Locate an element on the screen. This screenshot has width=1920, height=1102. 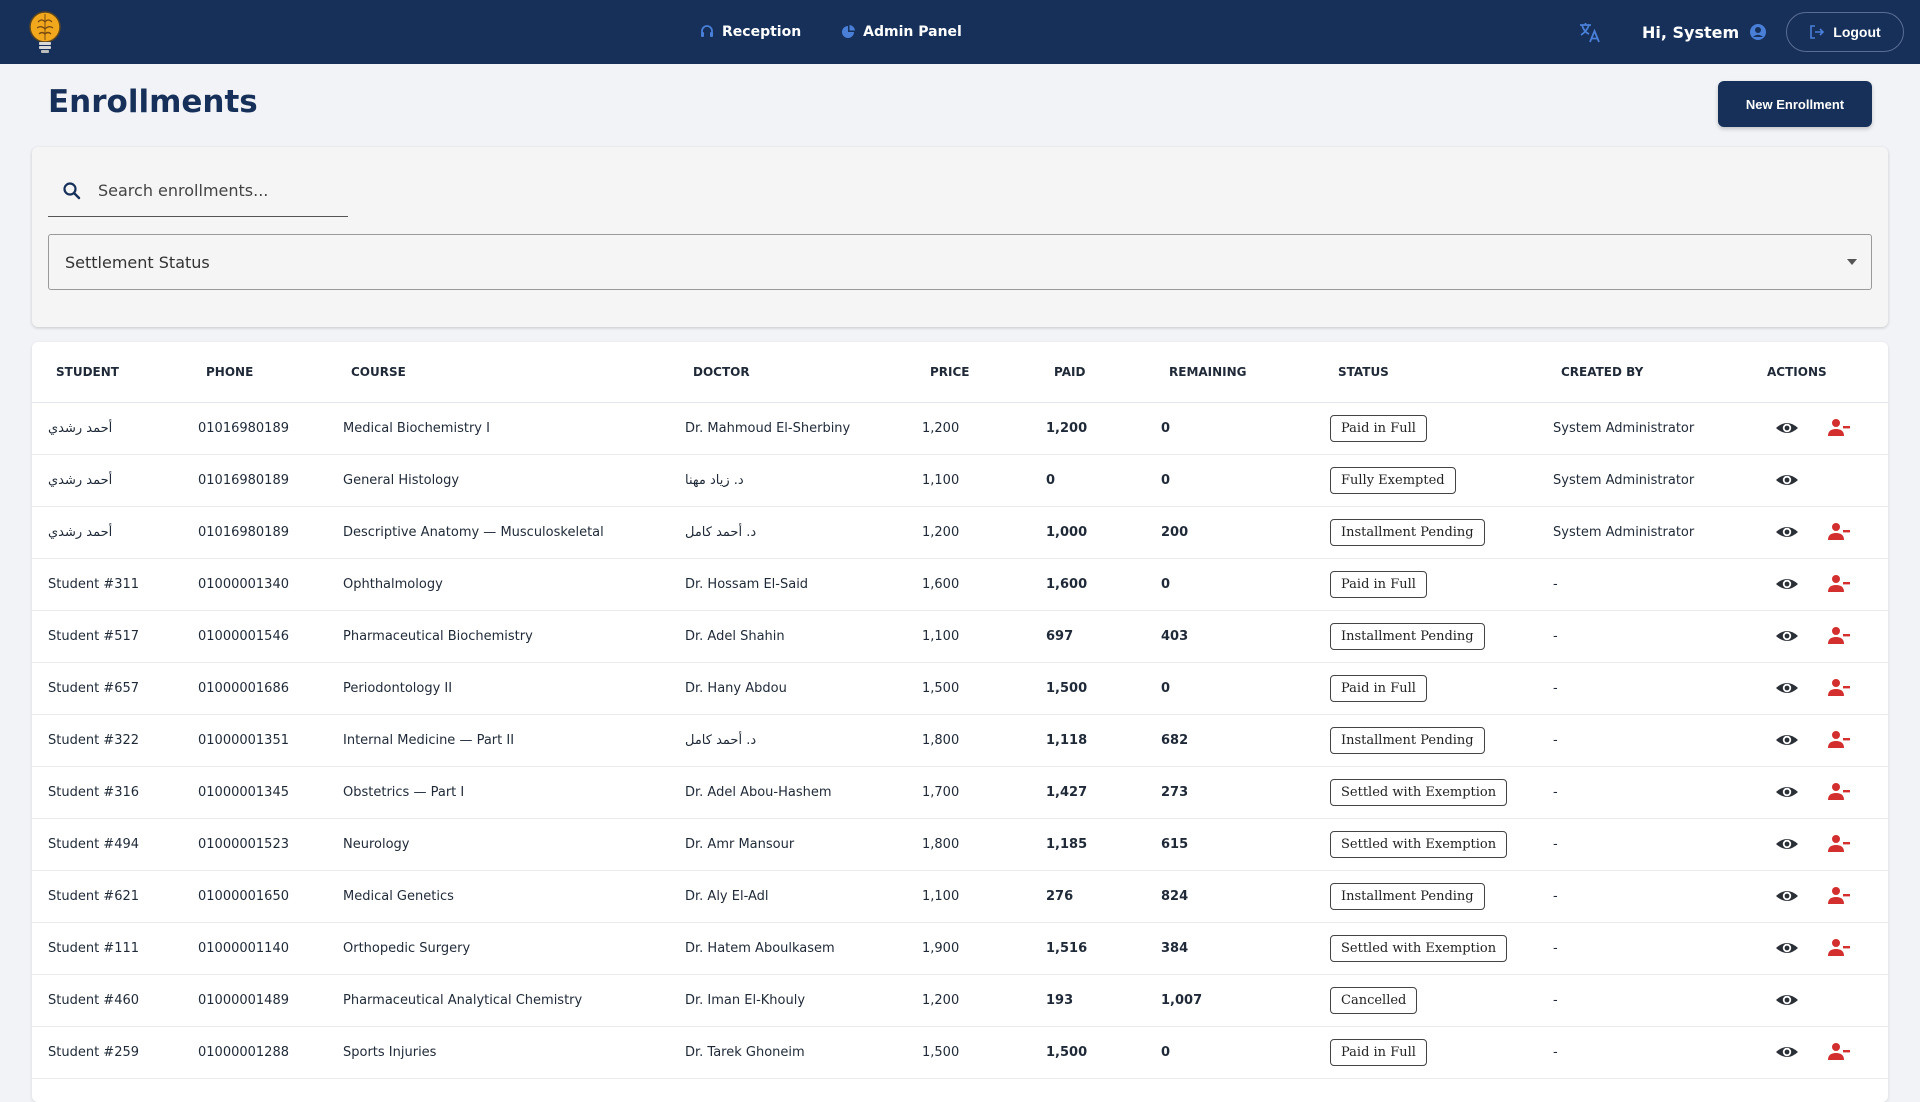
nav-reception: Reception is located at coordinates (750, 32).